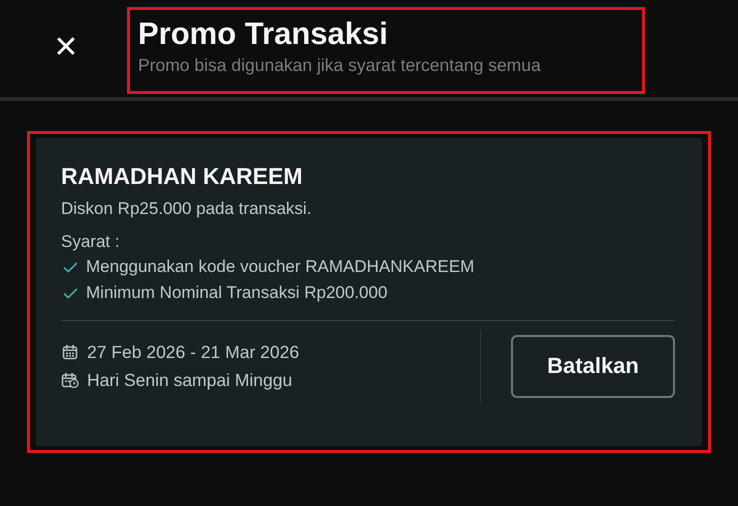 The image size is (738, 506). What do you see at coordinates (280, 267) in the screenshot?
I see `condition-text: Menggunakan kode voucher RAMADHANKAREEM` at bounding box center [280, 267].